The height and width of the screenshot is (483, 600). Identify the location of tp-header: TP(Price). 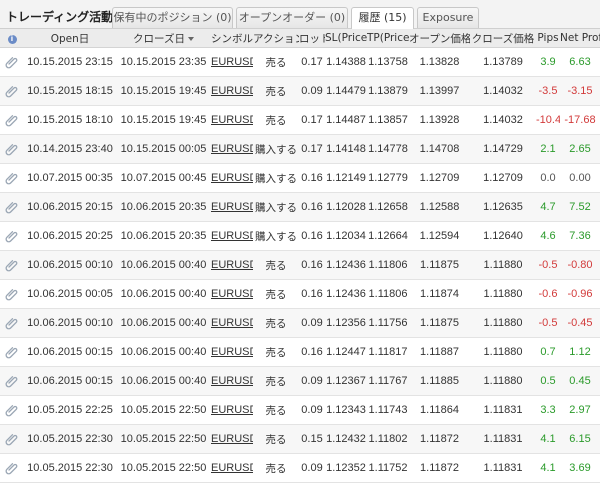
(388, 38).